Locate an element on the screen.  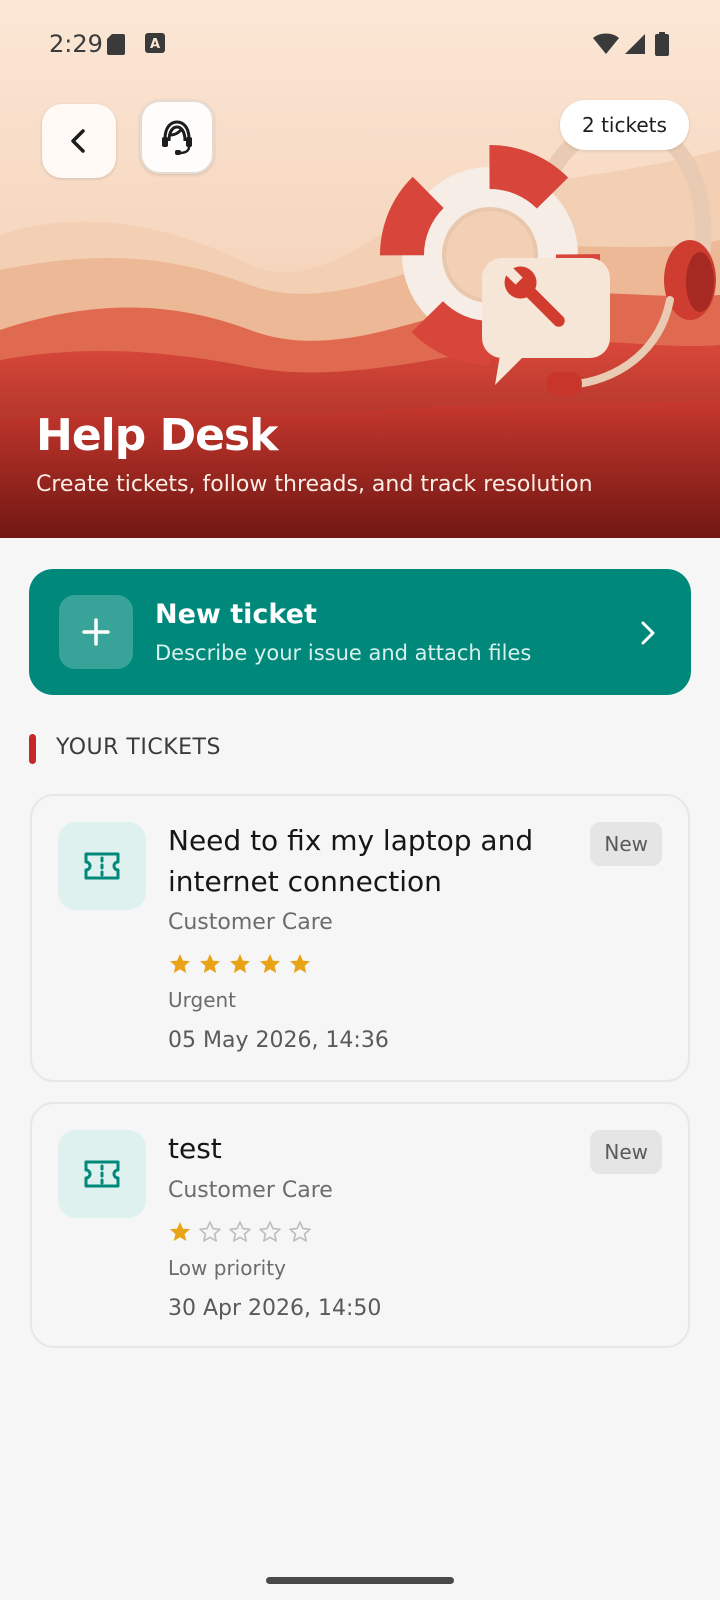
tickets-count-badge: 2 tickets is located at coordinates (624, 125).